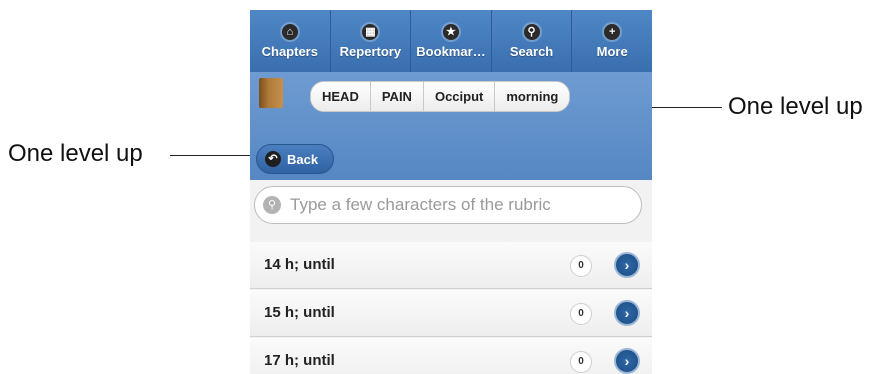 The image size is (878, 374). Describe the element at coordinates (532, 96) in the screenshot. I see `breadcrumb-item-morning: morning` at that location.